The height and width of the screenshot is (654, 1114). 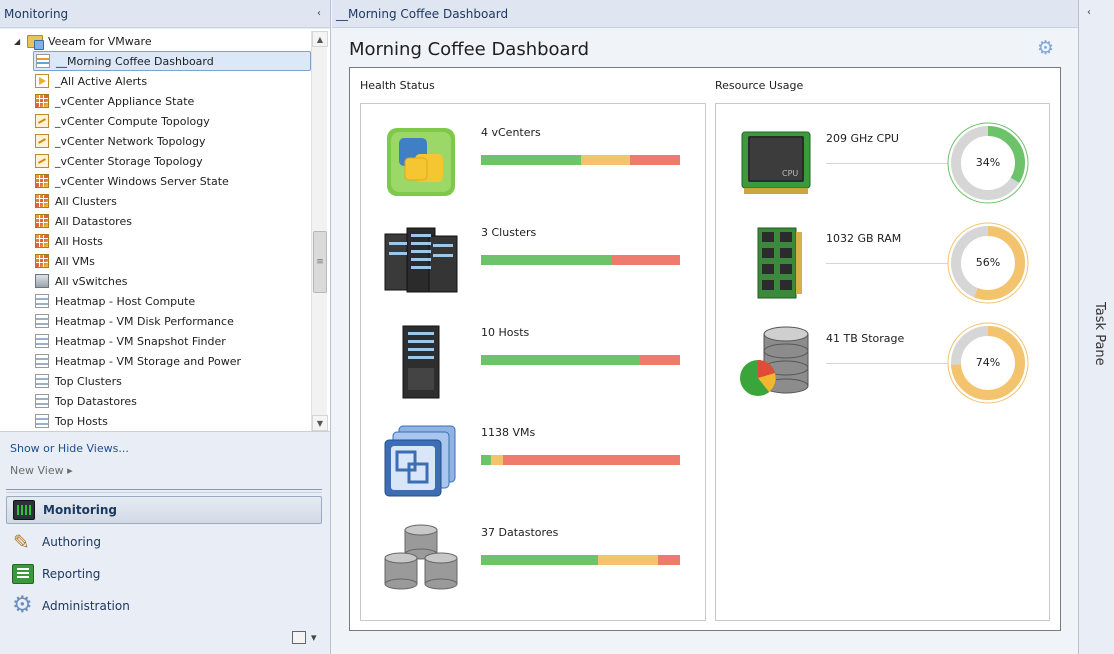 What do you see at coordinates (308, 637) in the screenshot?
I see `configure-buttons-menu: ▾` at bounding box center [308, 637].